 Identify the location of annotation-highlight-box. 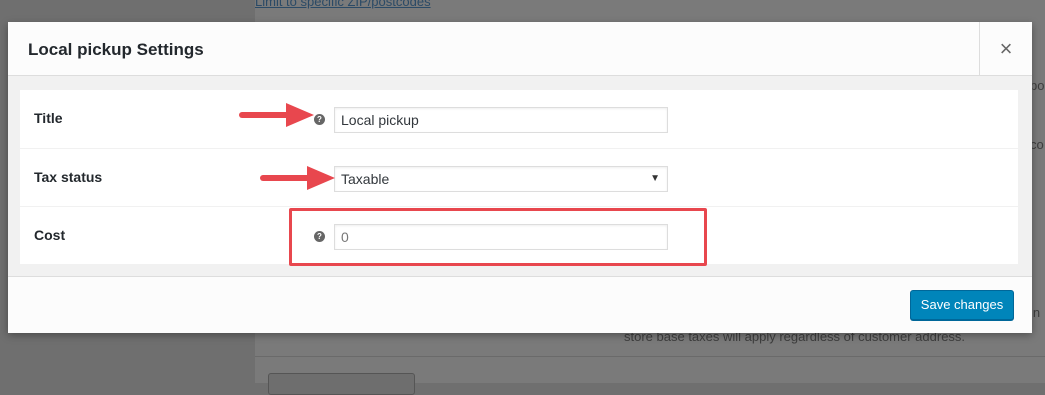
(498, 237).